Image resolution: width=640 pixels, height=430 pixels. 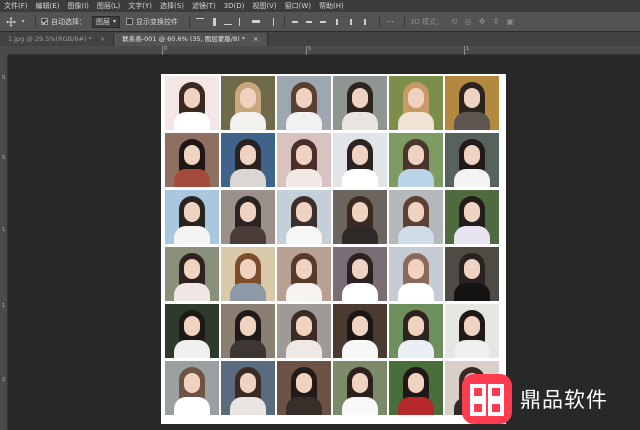 What do you see at coordinates (295, 22) in the screenshot?
I see `distribute-top-icon` at bounding box center [295, 22].